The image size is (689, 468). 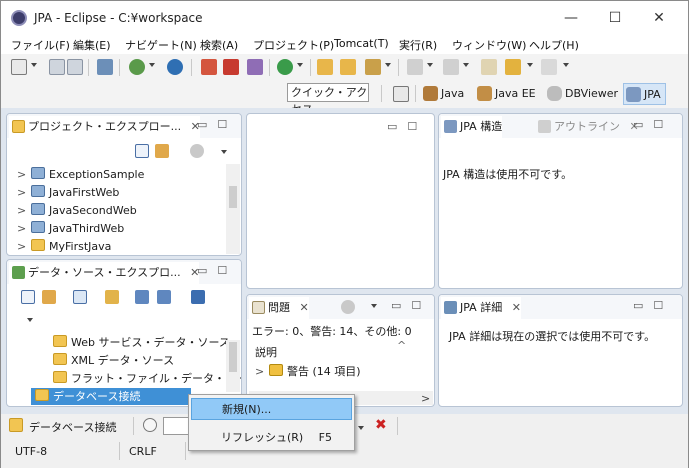 I want to click on open-perspective-icon, so click(x=401, y=94).